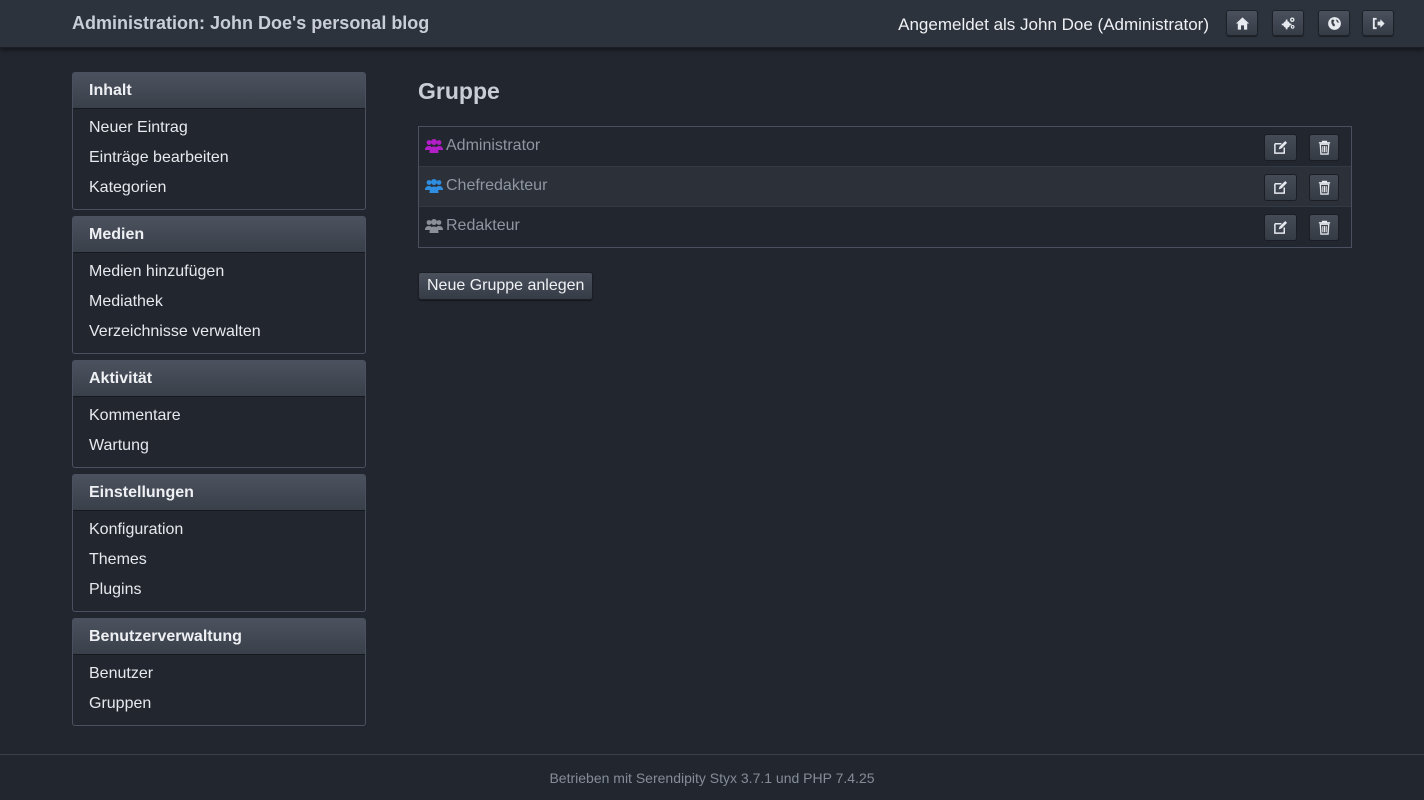  I want to click on sidebar-item-maintenance: Wartung, so click(219, 446).